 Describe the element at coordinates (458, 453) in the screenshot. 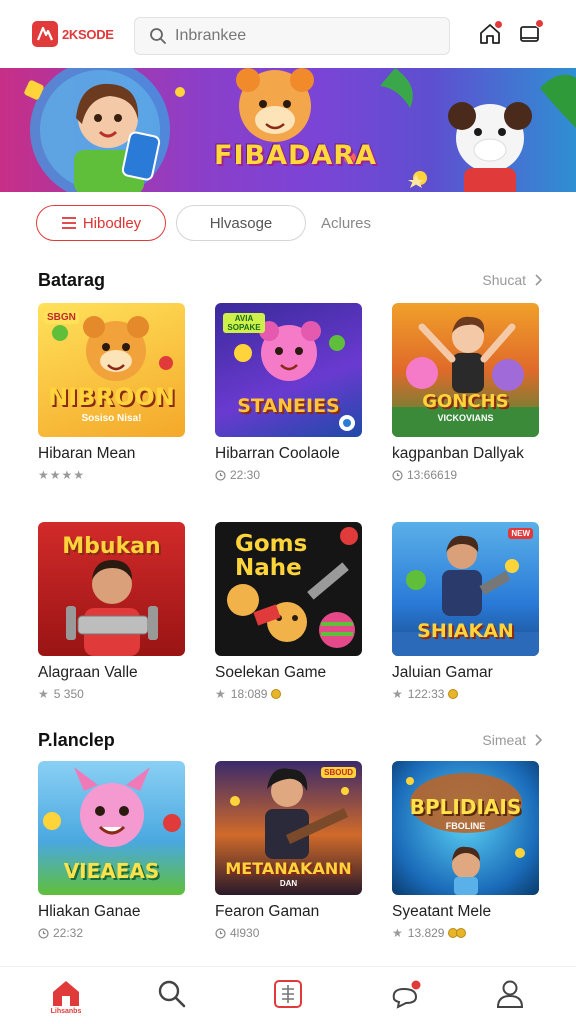

I see `game-title: kagpanban Dallyak` at that location.